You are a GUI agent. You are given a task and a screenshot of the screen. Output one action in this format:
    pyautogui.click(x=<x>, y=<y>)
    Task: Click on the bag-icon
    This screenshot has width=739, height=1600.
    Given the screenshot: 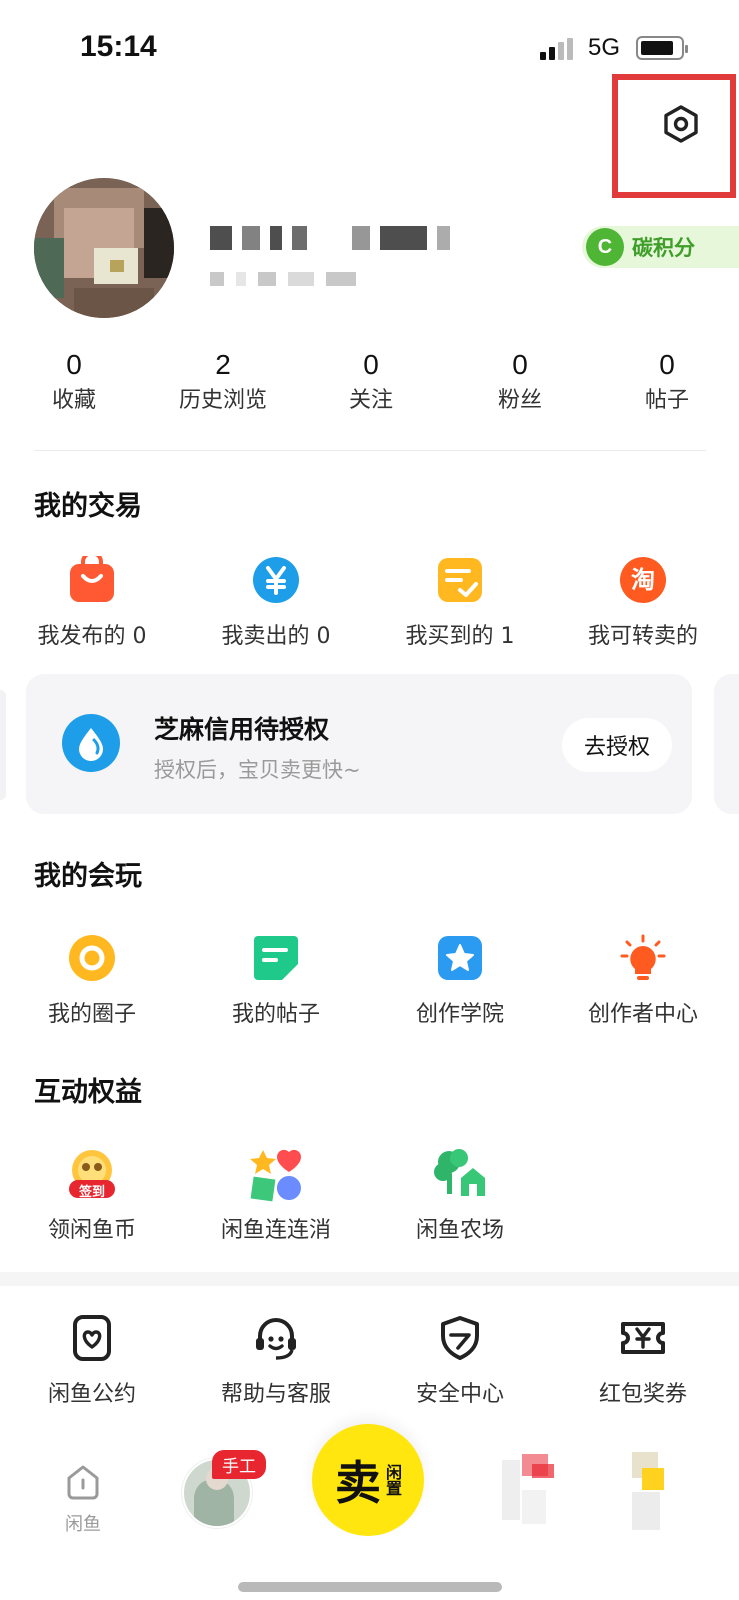 What is the action you would take?
    pyautogui.click(x=92, y=577)
    